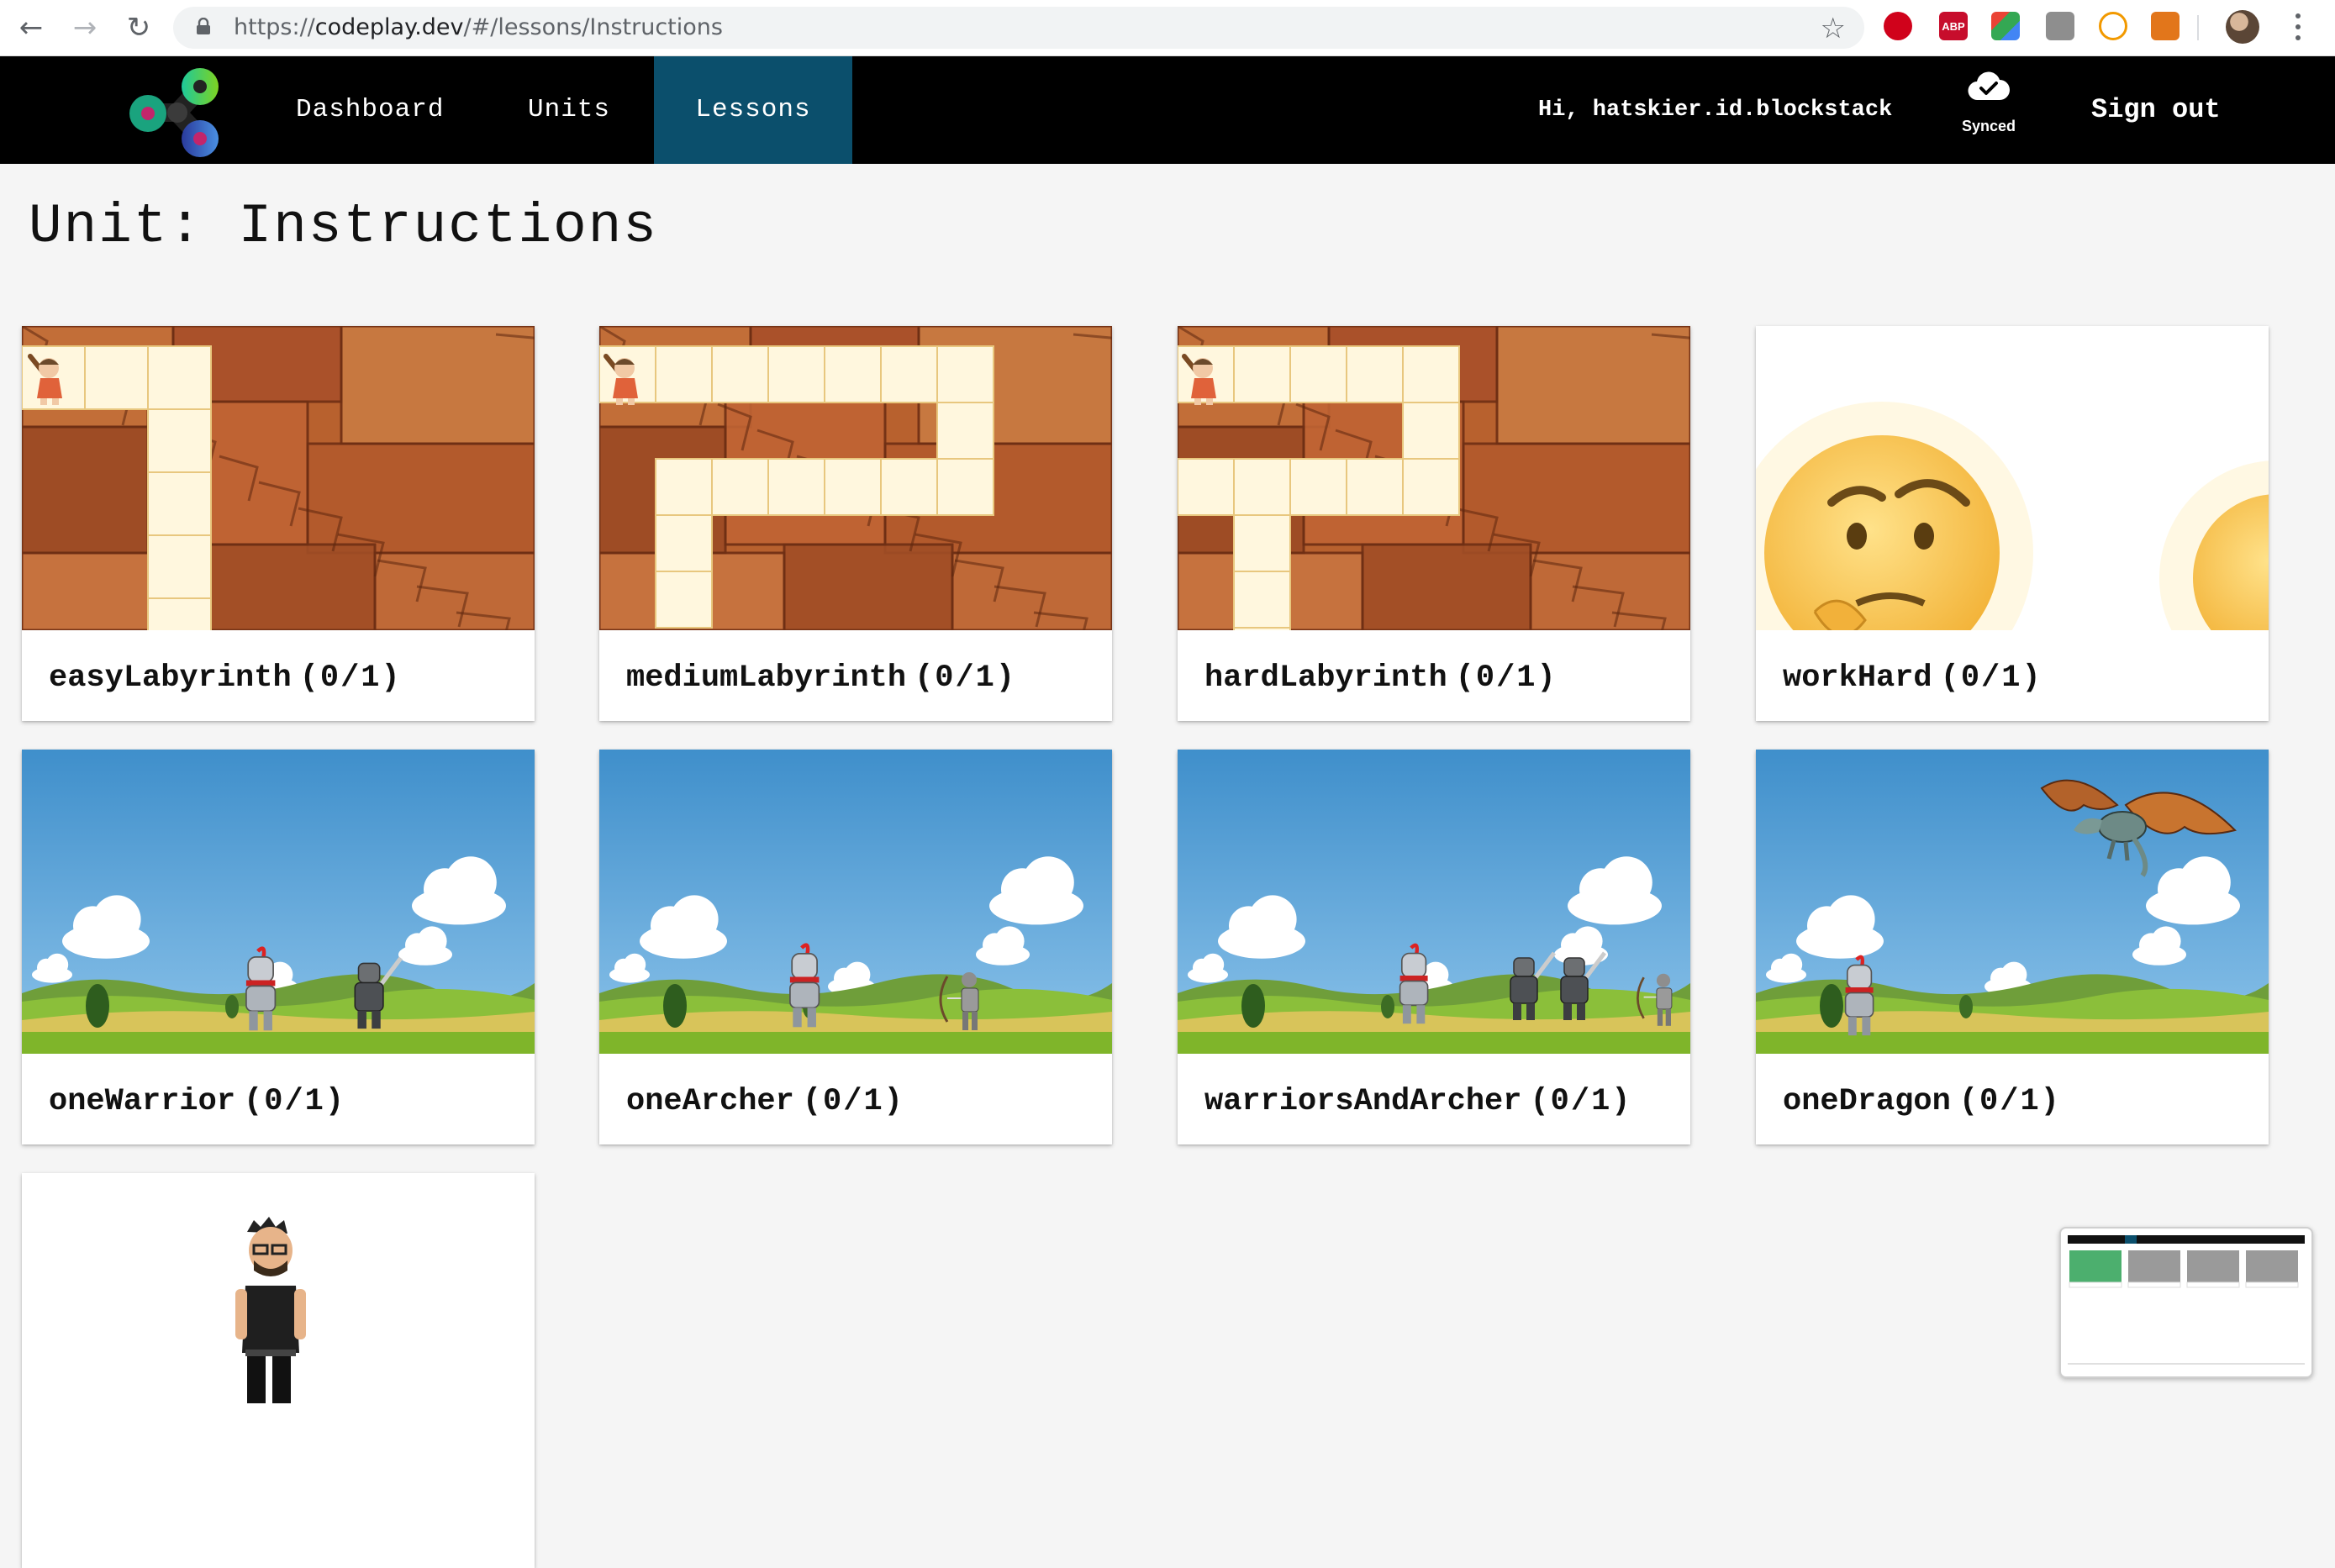 Image resolution: width=2335 pixels, height=1568 pixels. What do you see at coordinates (2186, 1302) in the screenshot?
I see `page-minimap-preview` at bounding box center [2186, 1302].